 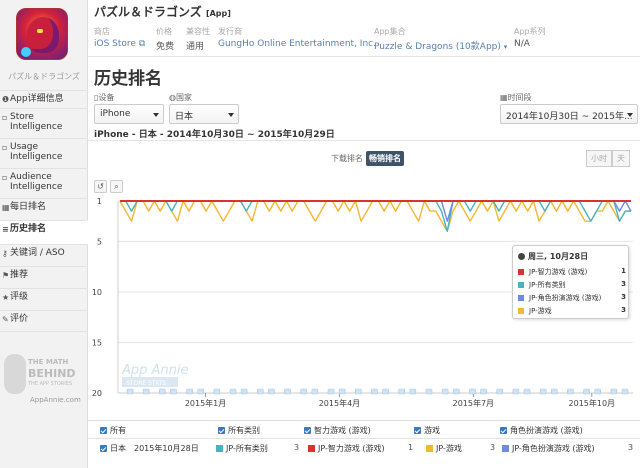 I want to click on sidebar-item-featured: ⚑ 推荐, so click(x=44, y=277).